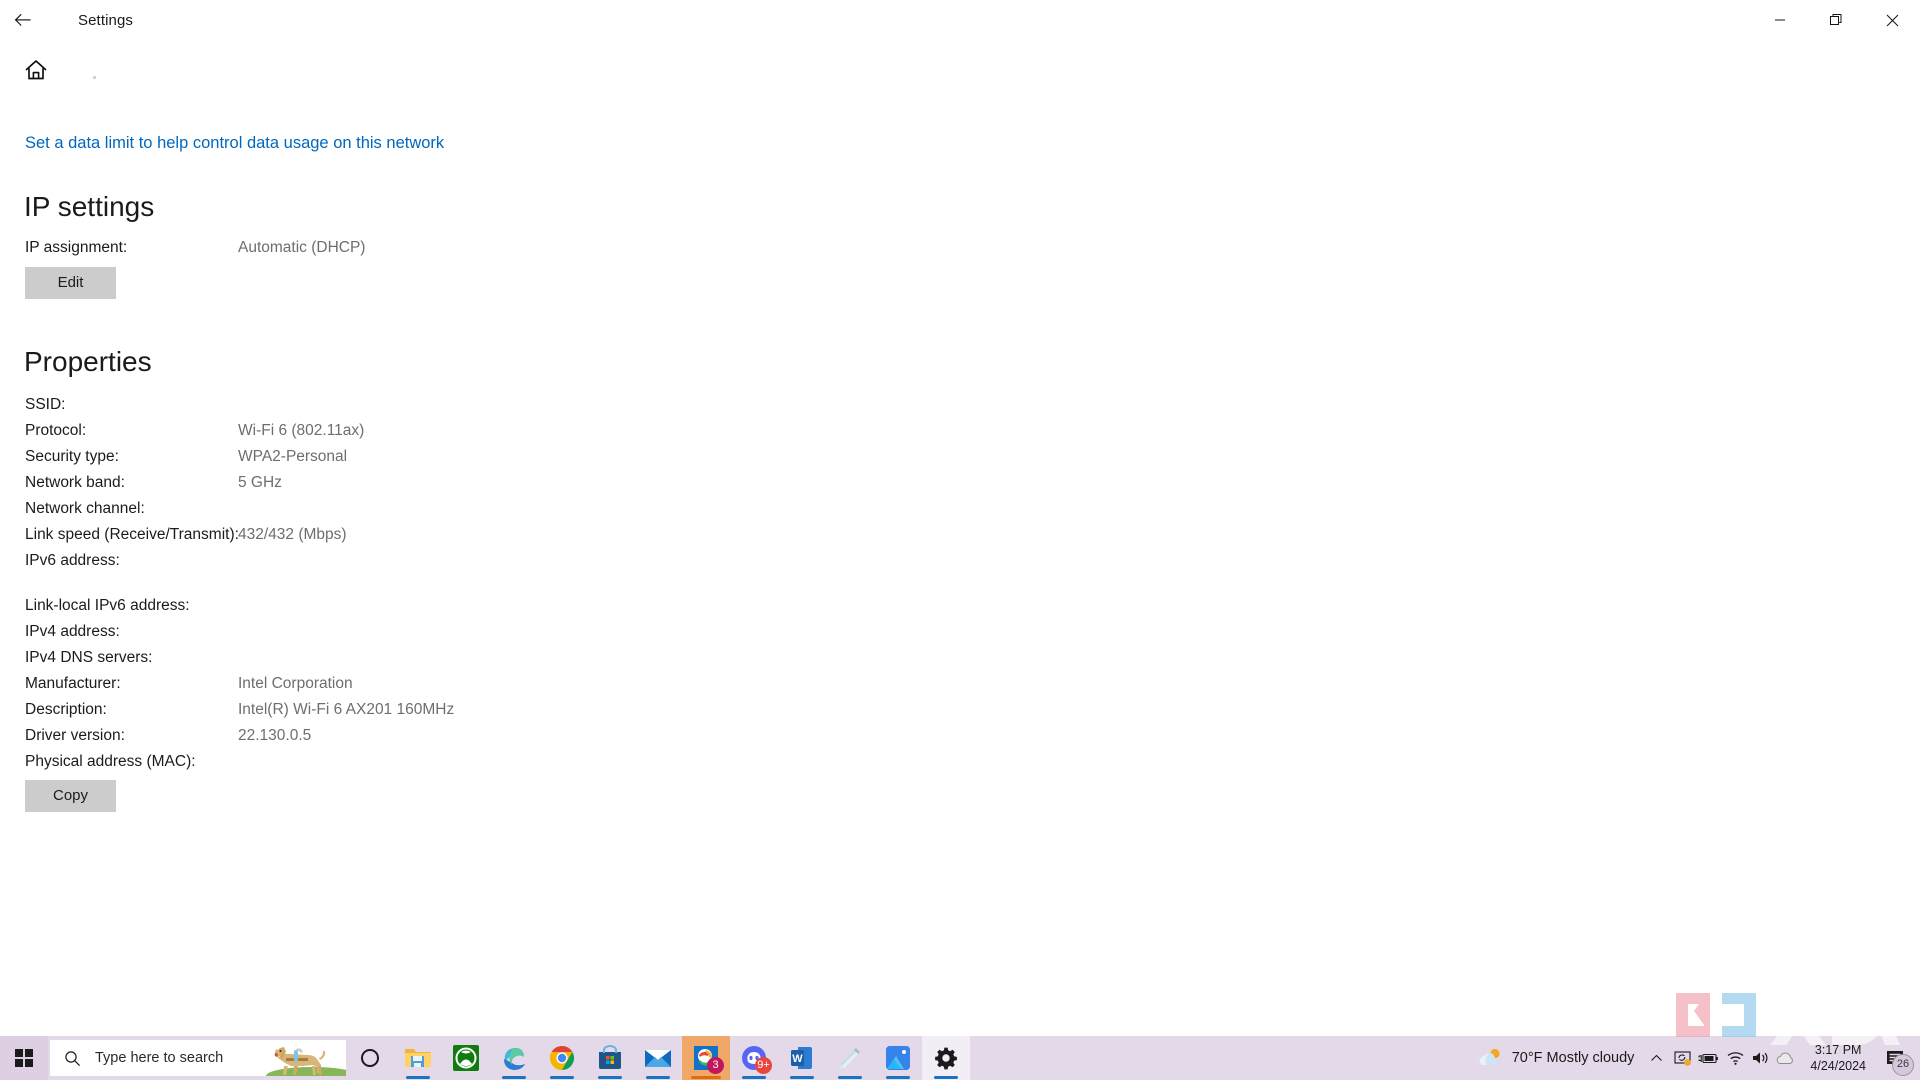 The width and height of the screenshot is (1920, 1080). What do you see at coordinates (89, 206) in the screenshot?
I see `ip-settings-heading: IP settings` at bounding box center [89, 206].